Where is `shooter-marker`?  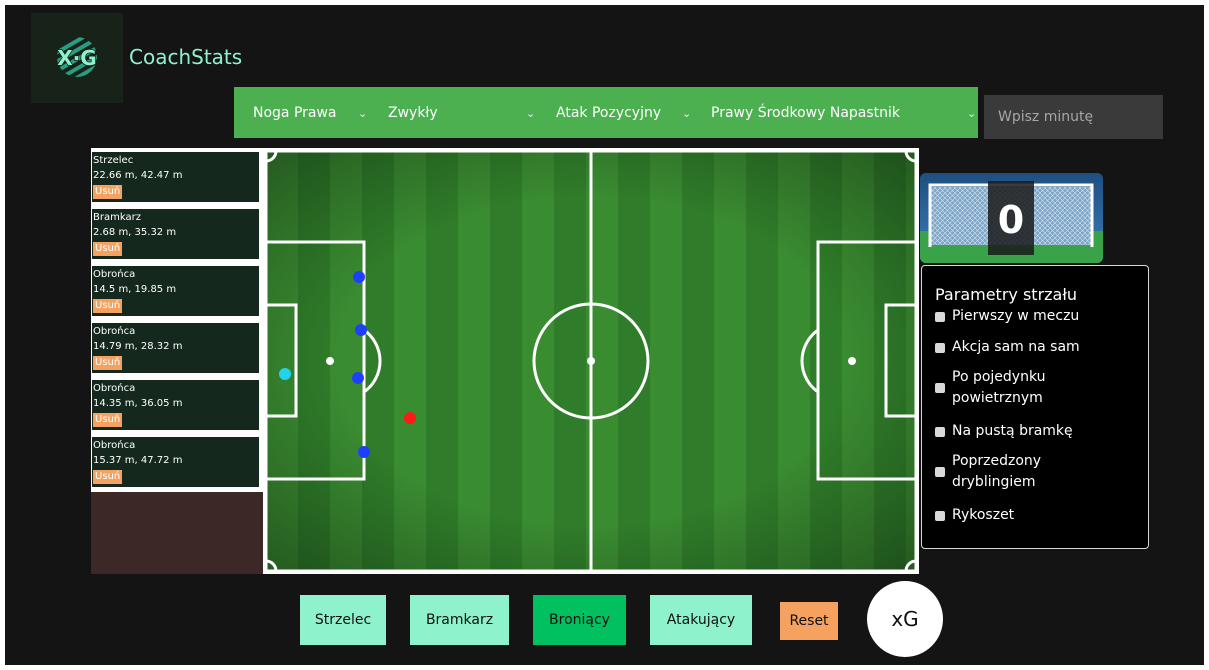
shooter-marker is located at coordinates (410, 418).